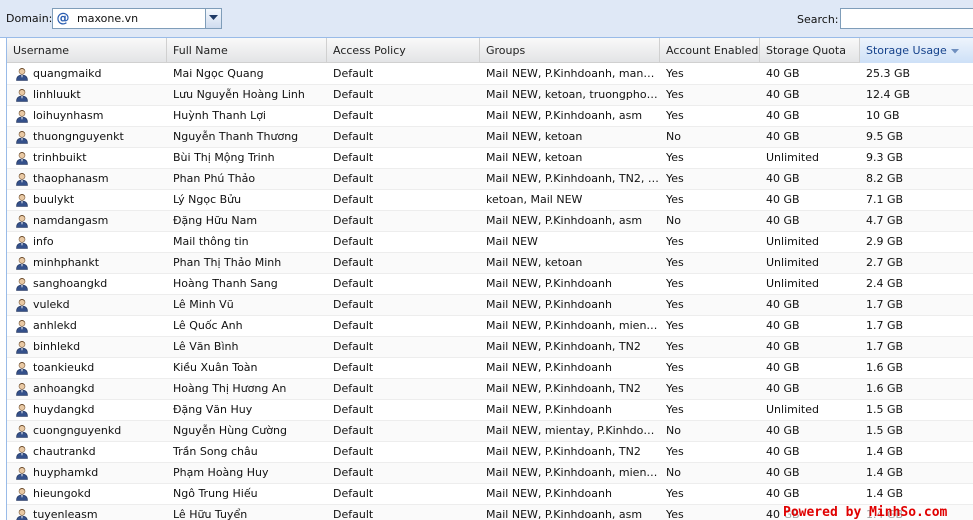 Image resolution: width=973 pixels, height=520 pixels. I want to click on column-header-storage-usage: Storage Usage, so click(916, 50).